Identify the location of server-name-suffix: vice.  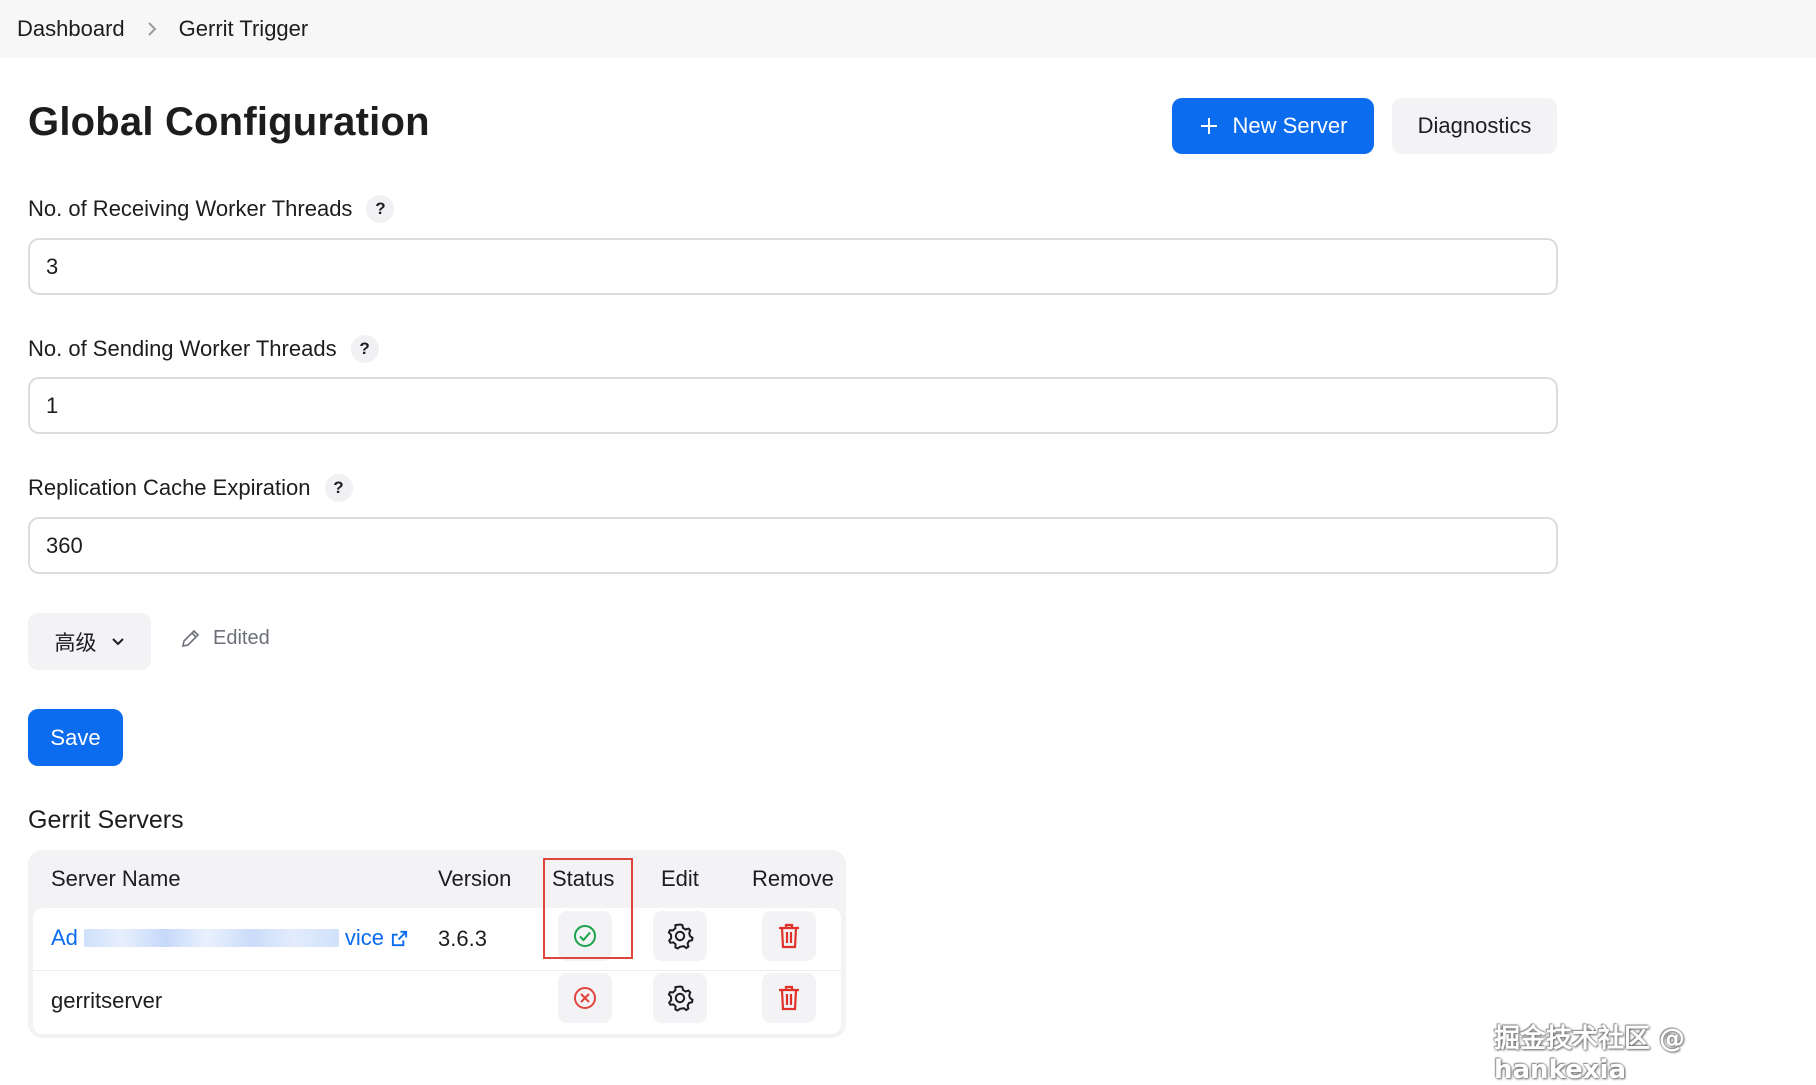
(364, 937).